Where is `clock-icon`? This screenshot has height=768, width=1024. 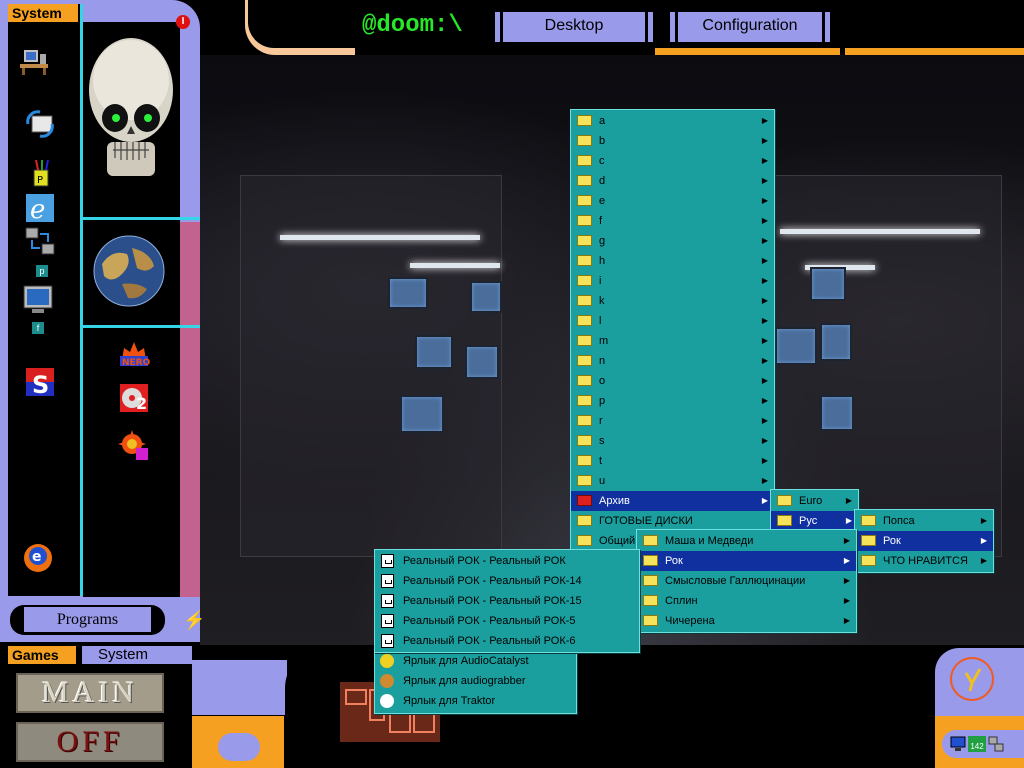
clock-icon is located at coordinates (972, 679).